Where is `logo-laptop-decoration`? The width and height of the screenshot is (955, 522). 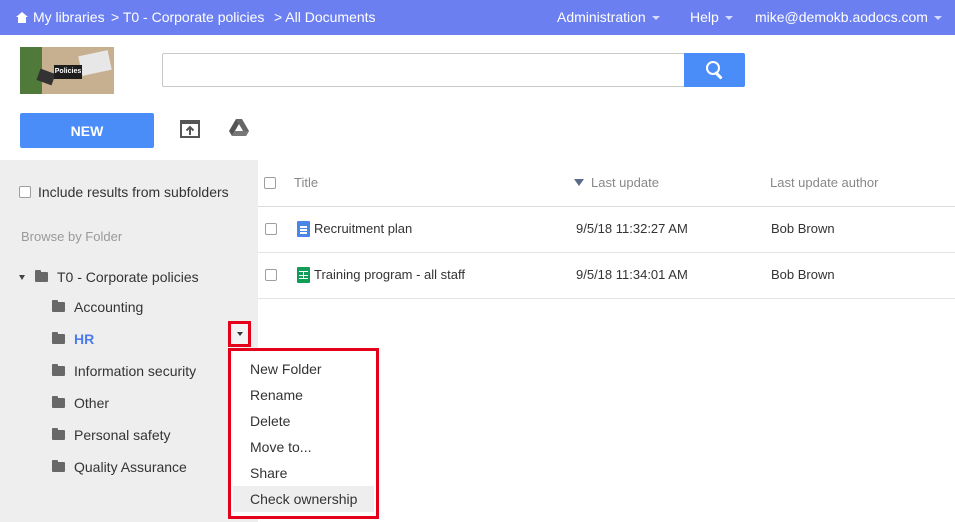
logo-laptop-decoration is located at coordinates (95, 63).